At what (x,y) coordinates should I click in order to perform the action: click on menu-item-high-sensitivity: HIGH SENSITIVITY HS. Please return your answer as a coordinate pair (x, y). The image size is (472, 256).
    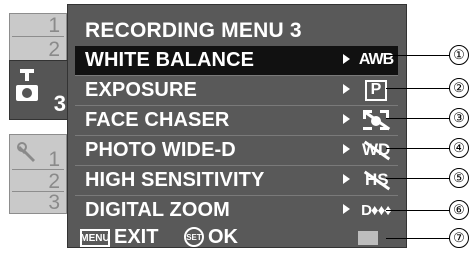
    Looking at the image, I should click on (236, 180).